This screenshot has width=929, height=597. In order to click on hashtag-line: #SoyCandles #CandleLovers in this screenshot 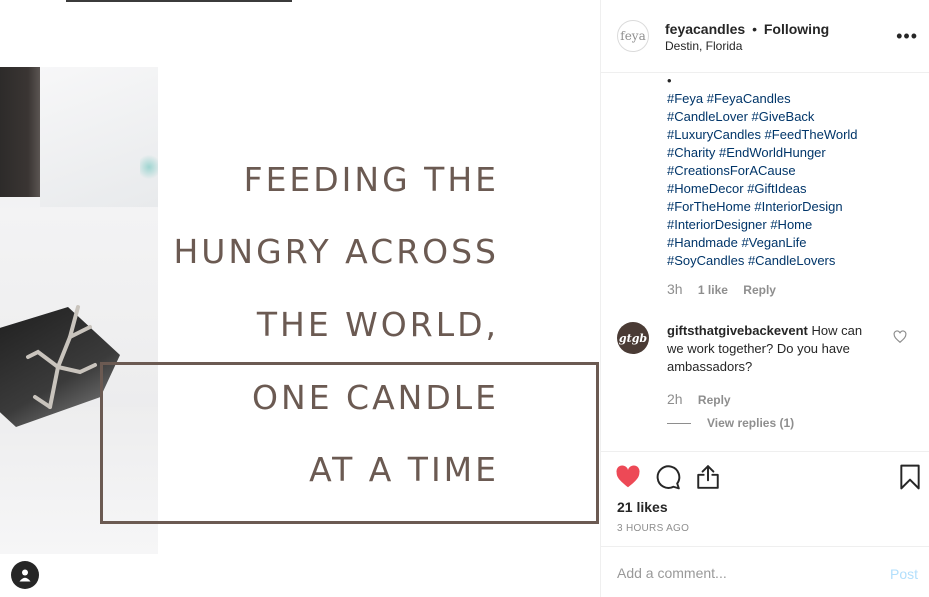, I will do `click(792, 261)`.